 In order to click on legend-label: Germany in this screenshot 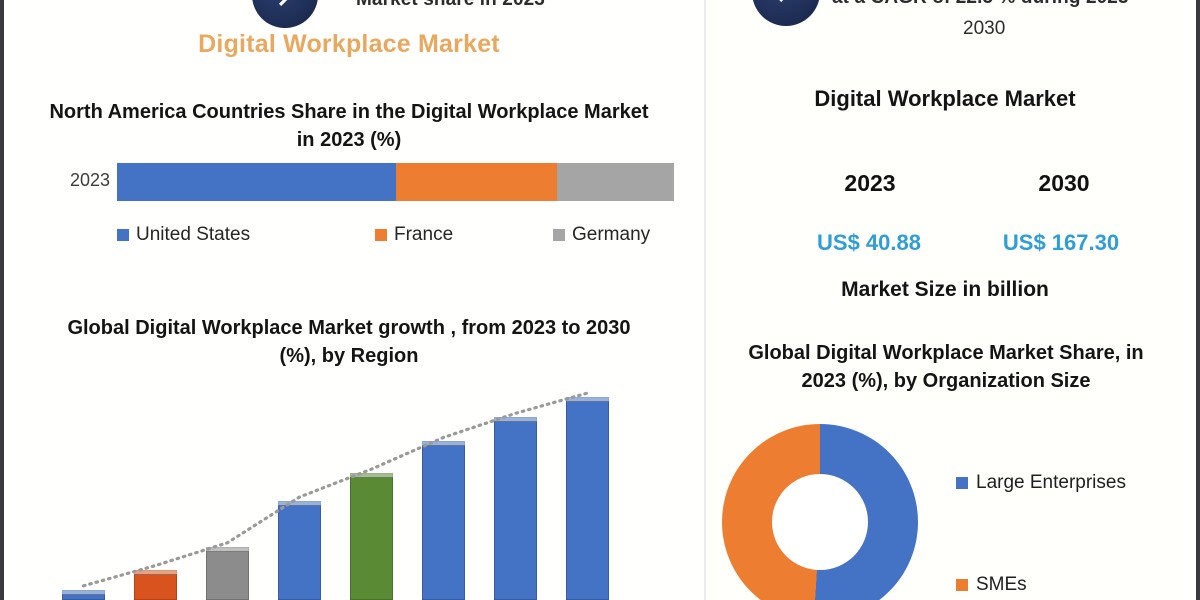, I will do `click(611, 234)`.